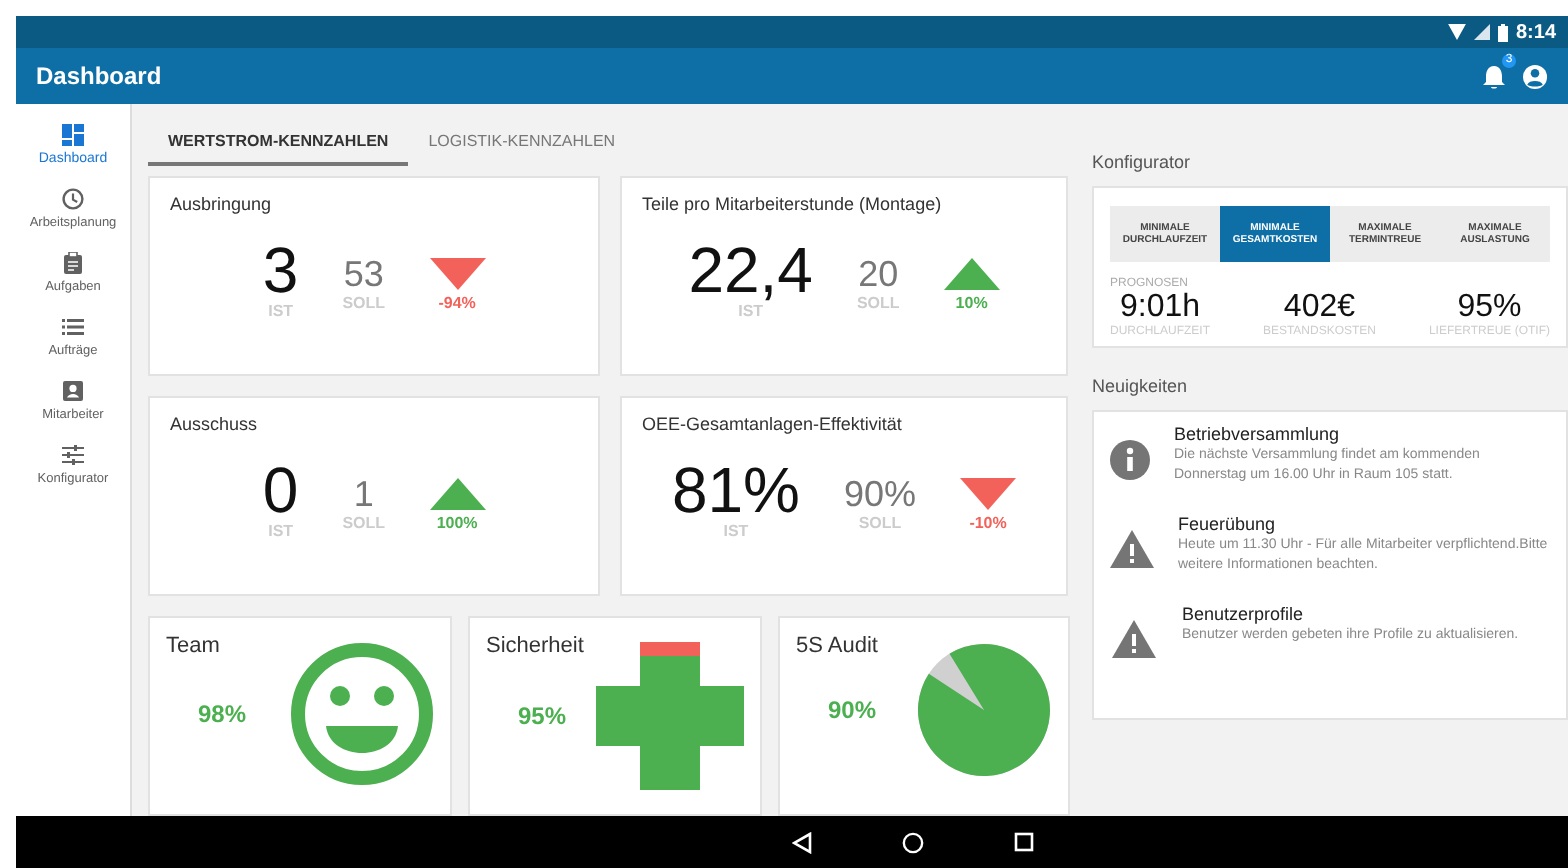 The height and width of the screenshot is (868, 1568). Describe the element at coordinates (912, 842) in the screenshot. I see `home-icon` at that location.